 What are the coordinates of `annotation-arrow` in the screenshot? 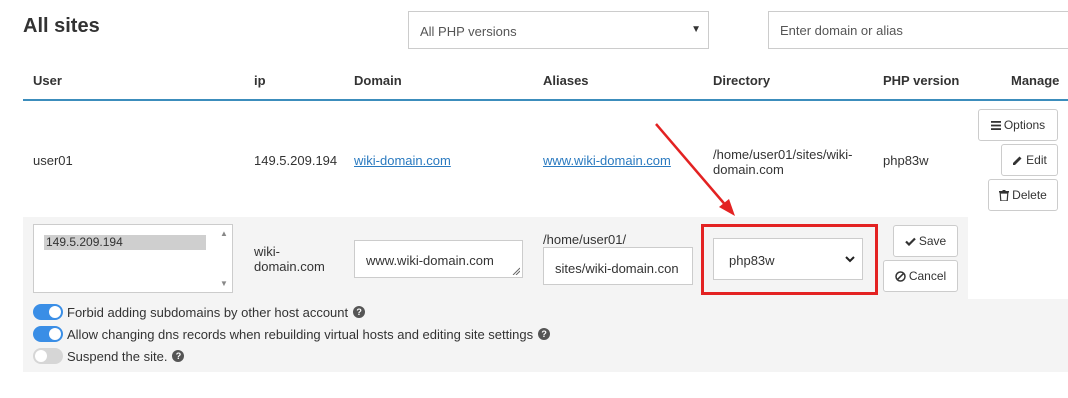 It's located at (695, 169).